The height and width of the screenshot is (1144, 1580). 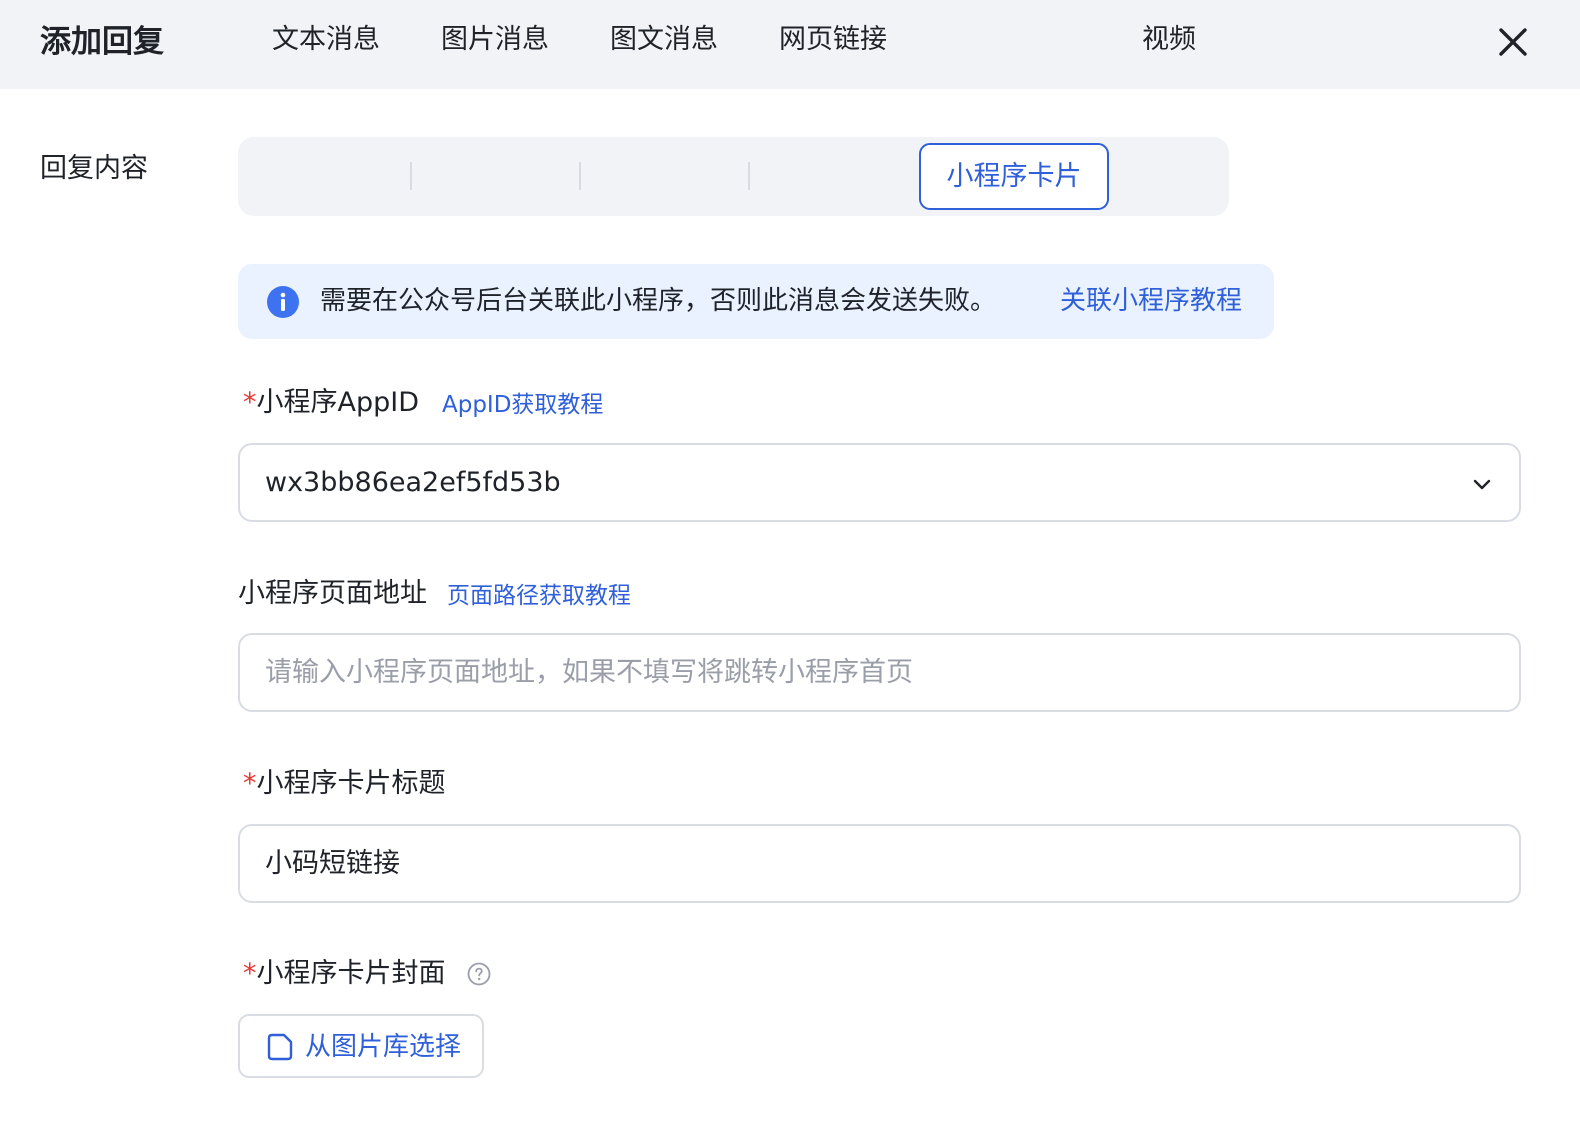 What do you see at coordinates (479, 974) in the screenshot?
I see `question-circle-icon` at bounding box center [479, 974].